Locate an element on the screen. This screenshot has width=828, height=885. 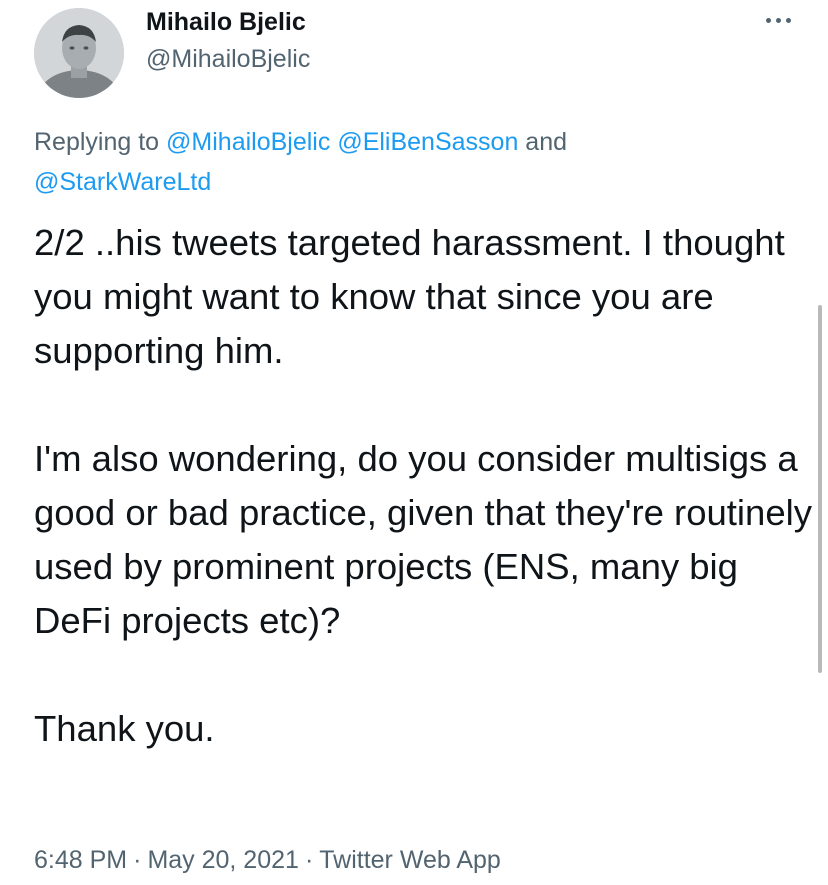
author-avatar is located at coordinates (79, 53).